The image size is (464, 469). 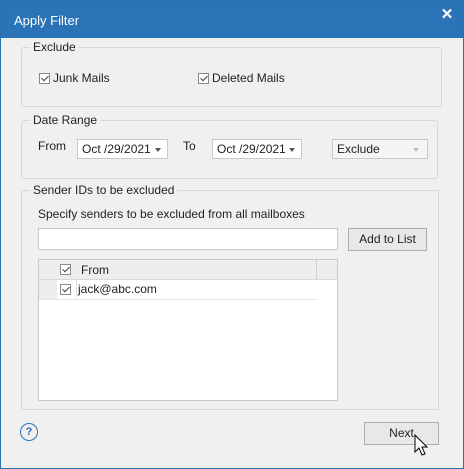 I want to click on help-icon: ?, so click(x=29, y=432).